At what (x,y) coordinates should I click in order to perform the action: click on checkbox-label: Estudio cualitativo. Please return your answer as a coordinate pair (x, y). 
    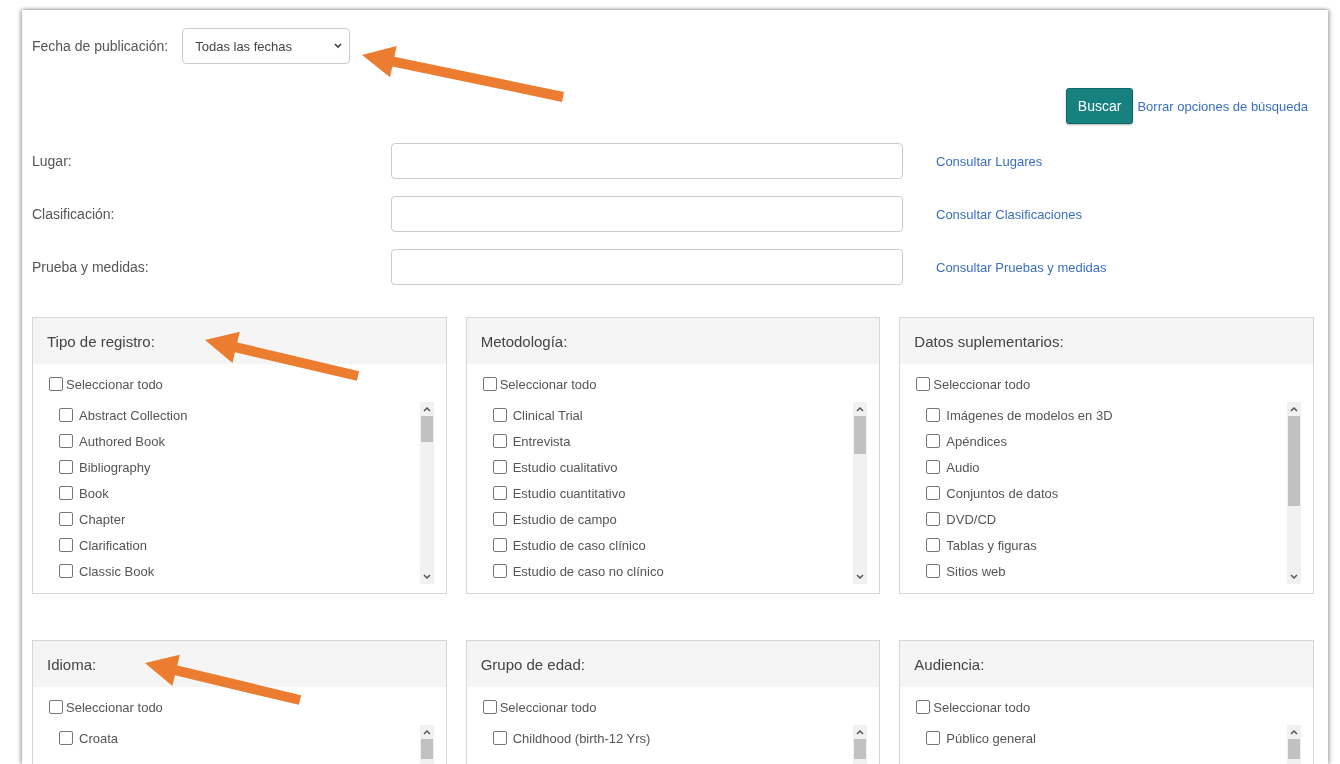
    Looking at the image, I should click on (565, 467).